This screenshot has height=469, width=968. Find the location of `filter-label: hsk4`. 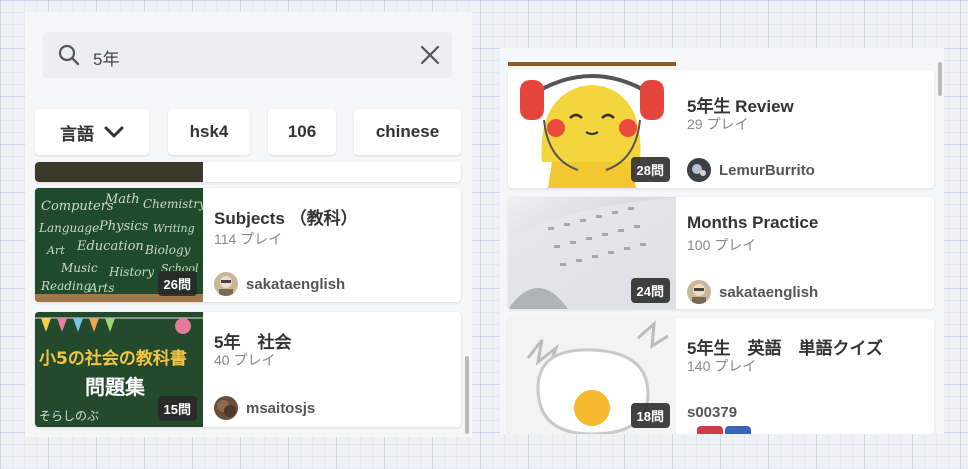

filter-label: hsk4 is located at coordinates (209, 131).